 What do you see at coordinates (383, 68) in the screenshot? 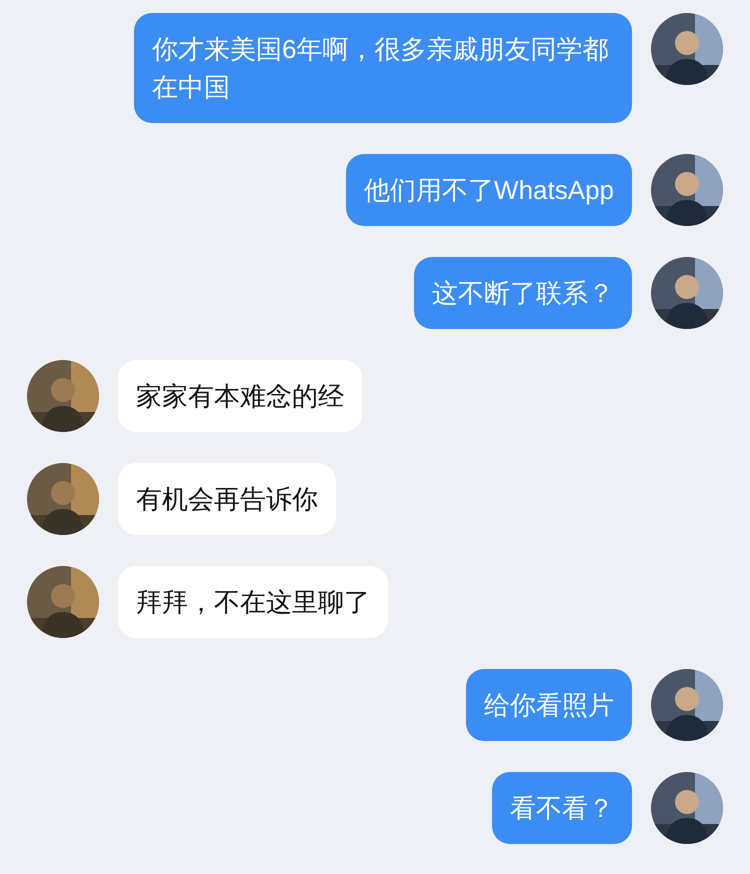
I see `message-bubble: 你才来美国6年啊，很多亲戚朋友同学都在中国` at bounding box center [383, 68].